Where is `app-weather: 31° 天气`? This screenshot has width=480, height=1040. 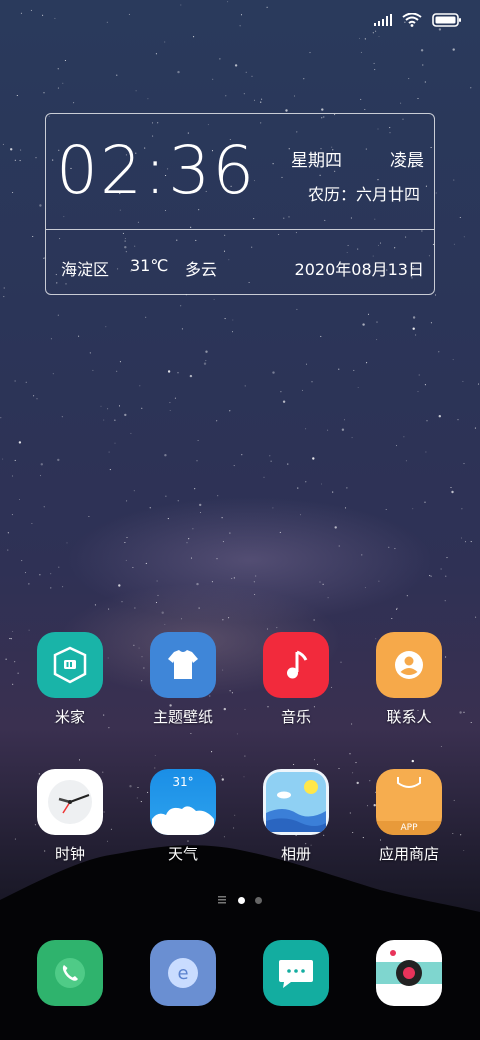
app-weather: 31° 天气 is located at coordinates (183, 816).